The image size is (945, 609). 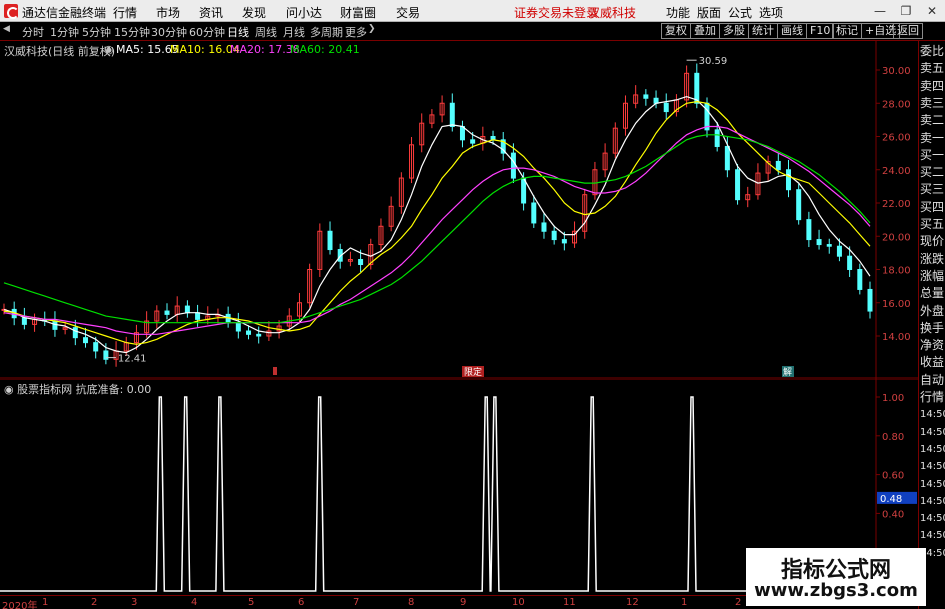 I want to click on btn-adjust: 复权, so click(x=676, y=31).